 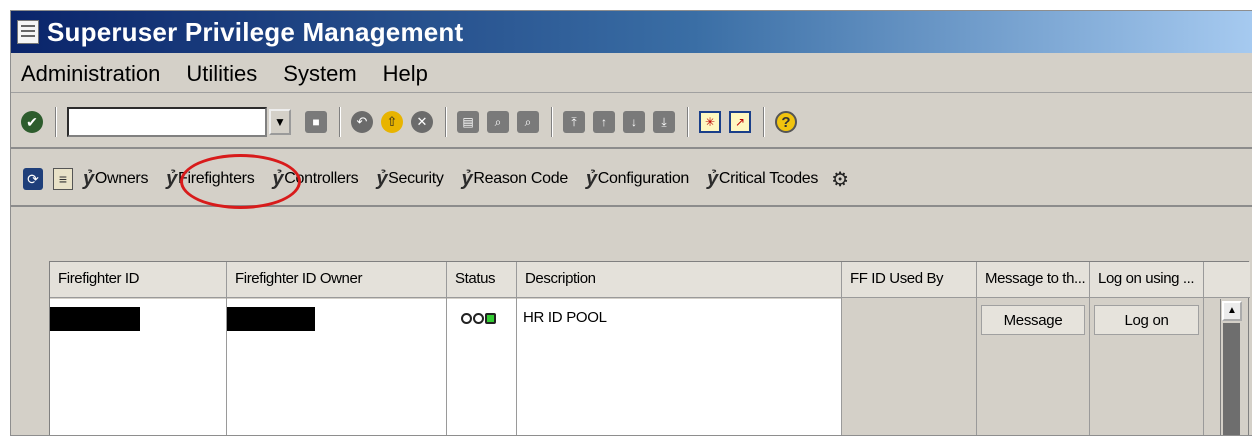 What do you see at coordinates (637, 179) in the screenshot?
I see `configuration-button: ỷ Configuration` at bounding box center [637, 179].